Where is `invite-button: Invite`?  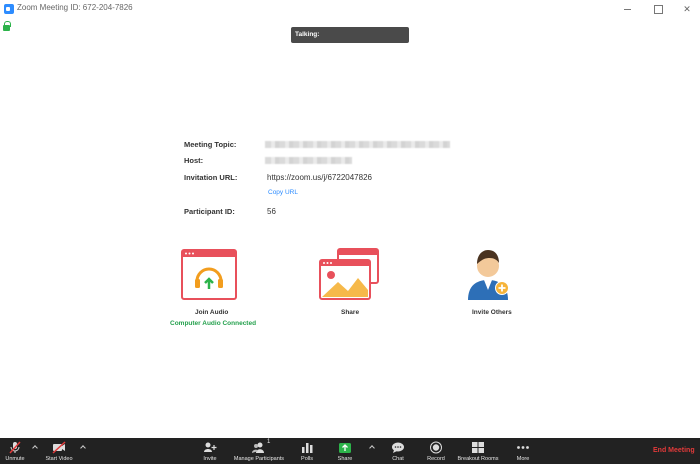
invite-button: Invite is located at coordinates (210, 451).